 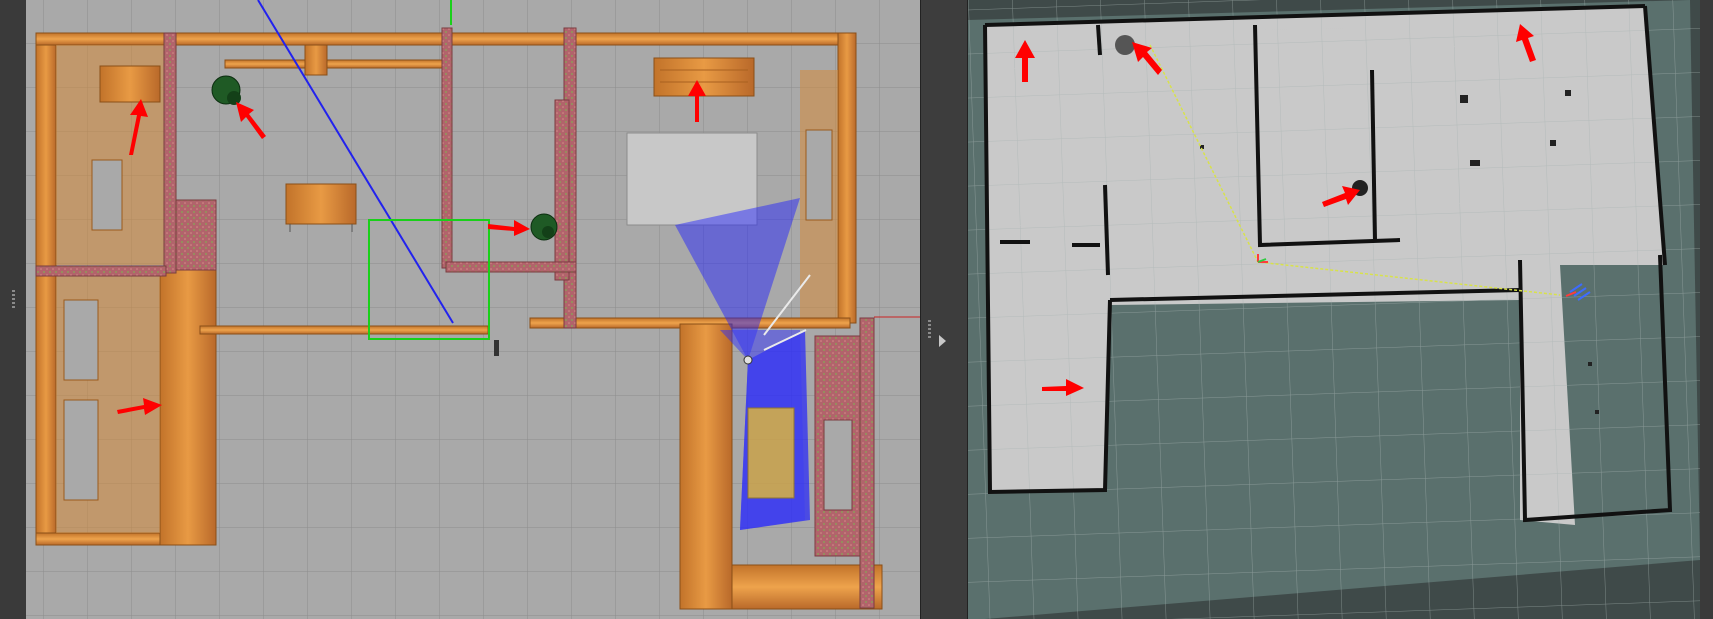 I want to click on right-panel-gutter, so click(x=1706, y=309).